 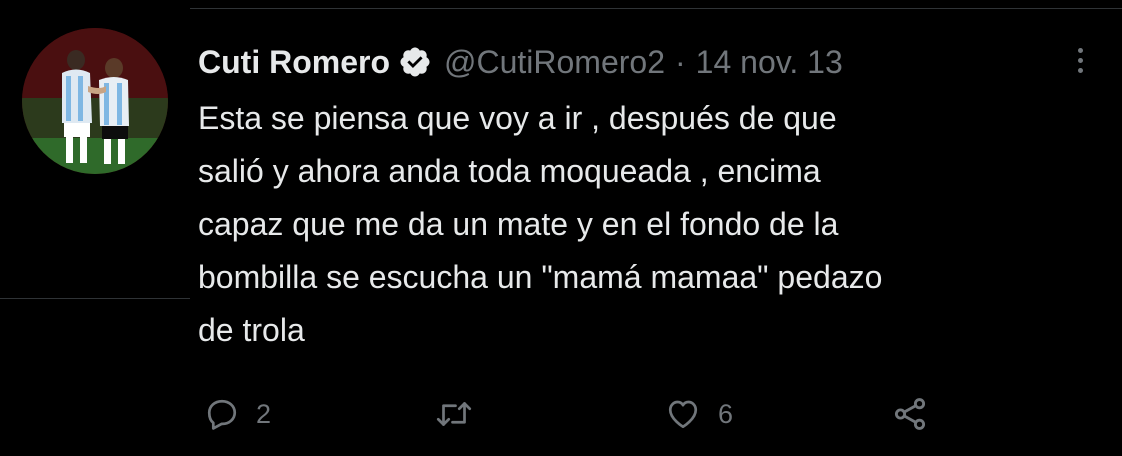 What do you see at coordinates (554, 62) in the screenshot?
I see `user-handle: @CutiRomero2` at bounding box center [554, 62].